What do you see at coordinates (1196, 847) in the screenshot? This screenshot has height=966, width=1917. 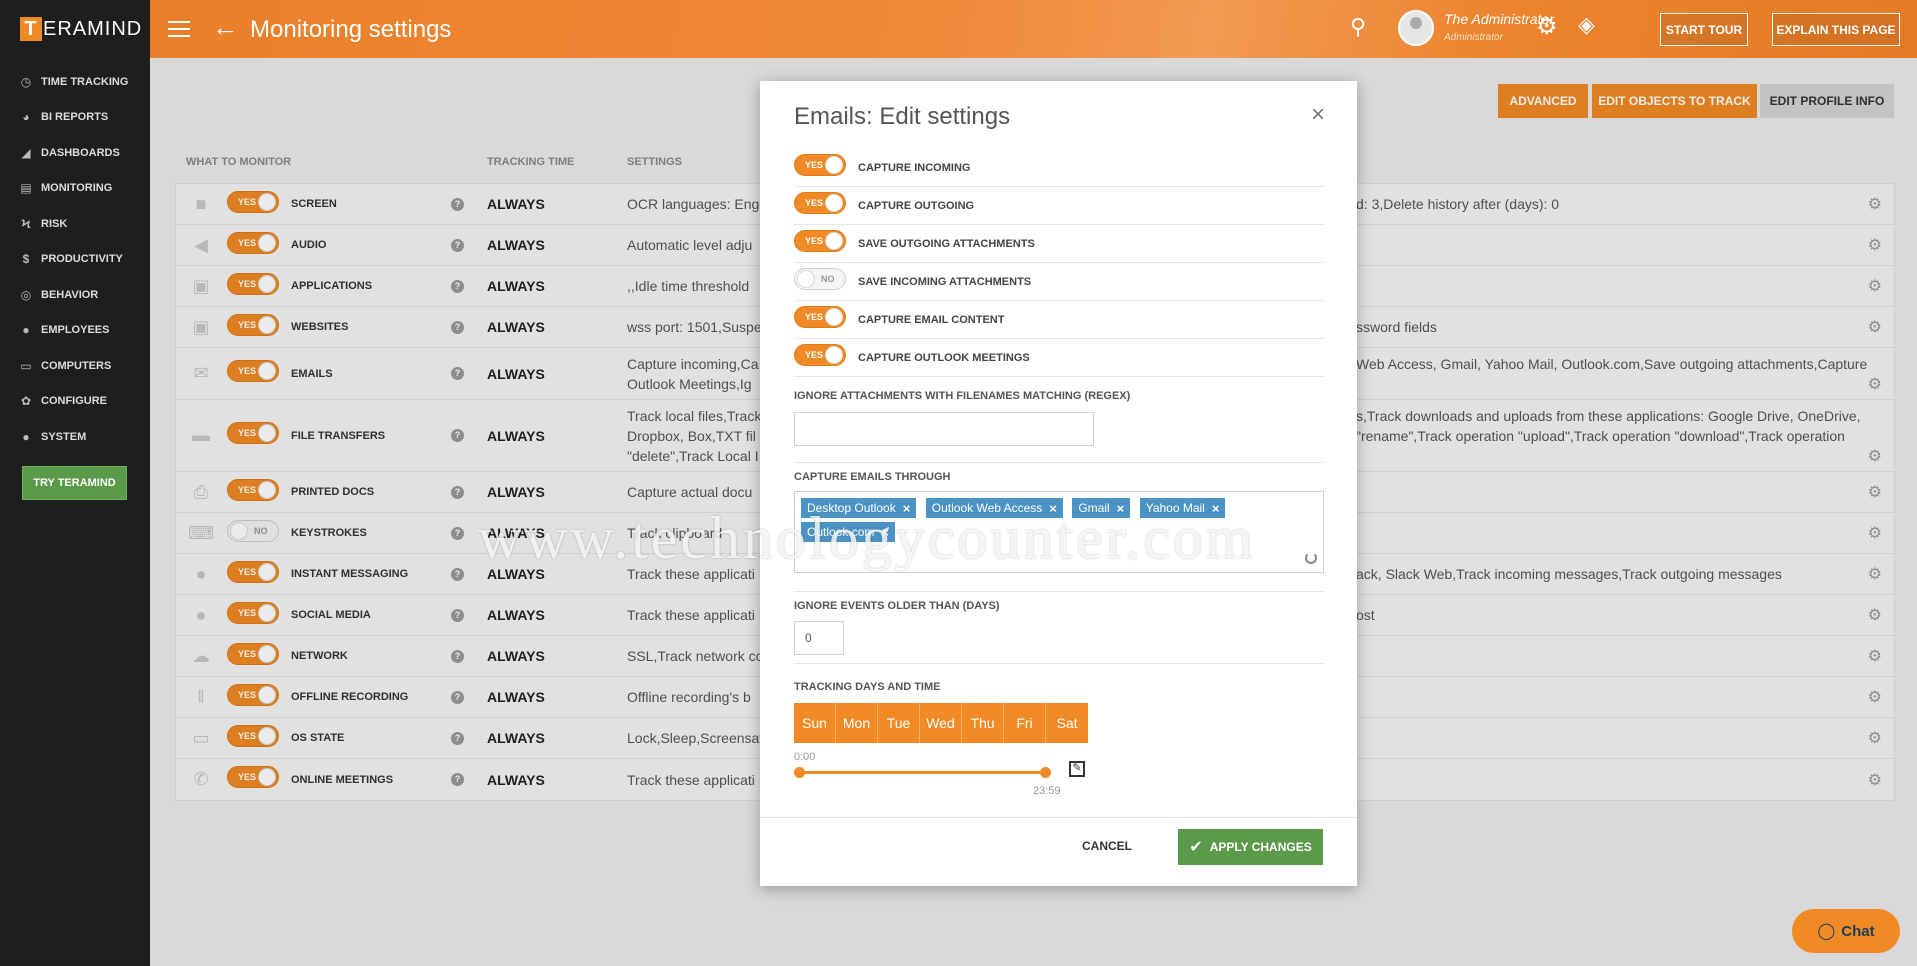 I see `check-icon: ✔` at bounding box center [1196, 847].